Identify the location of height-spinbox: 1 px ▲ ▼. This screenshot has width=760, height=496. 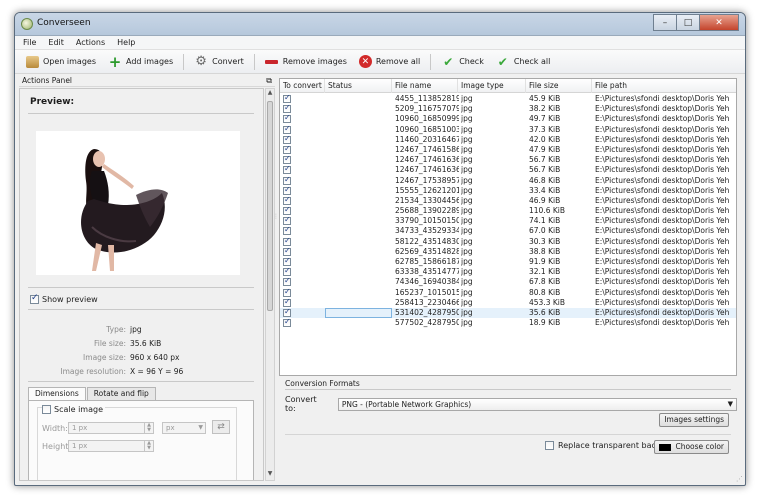
(111, 446).